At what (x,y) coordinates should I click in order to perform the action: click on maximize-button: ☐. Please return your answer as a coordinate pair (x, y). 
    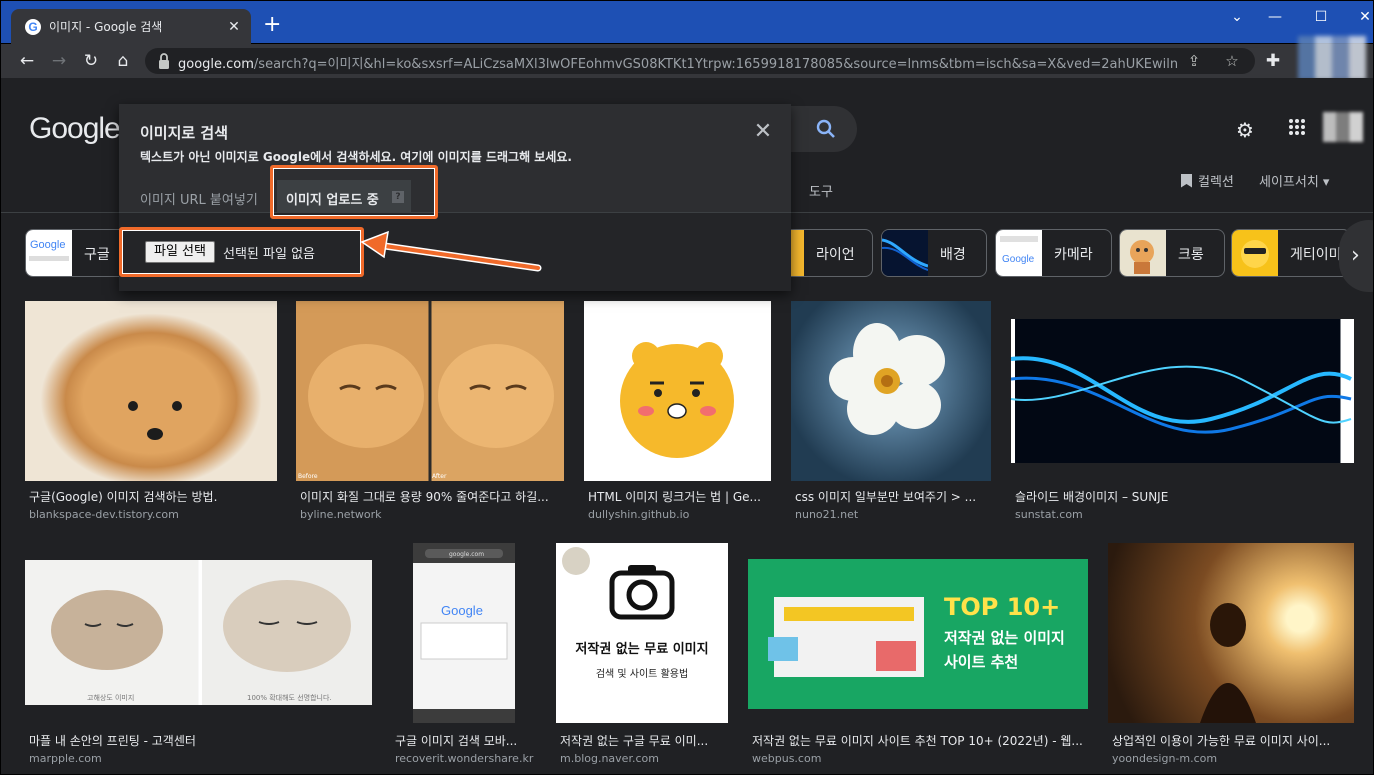
    Looking at the image, I should click on (1321, 17).